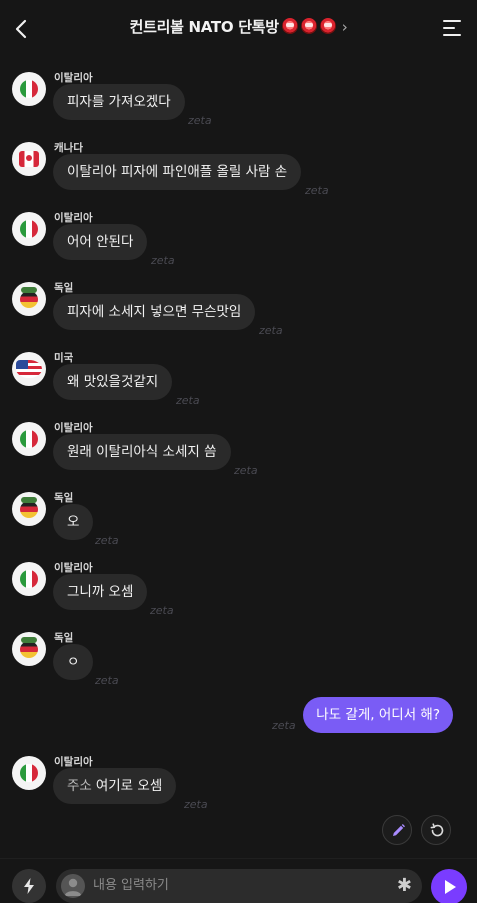  I want to click on chat-title: 컨트리볼 NATO 단톡방 ›, so click(238, 26).